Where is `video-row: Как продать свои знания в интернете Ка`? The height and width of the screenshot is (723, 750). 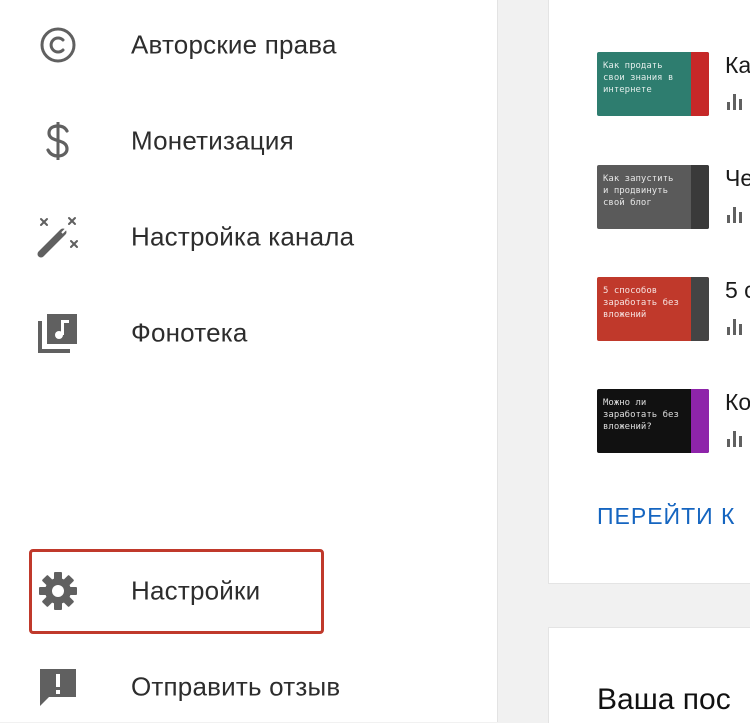 video-row: Как продать свои знания в интернете Ка is located at coordinates (673, 87).